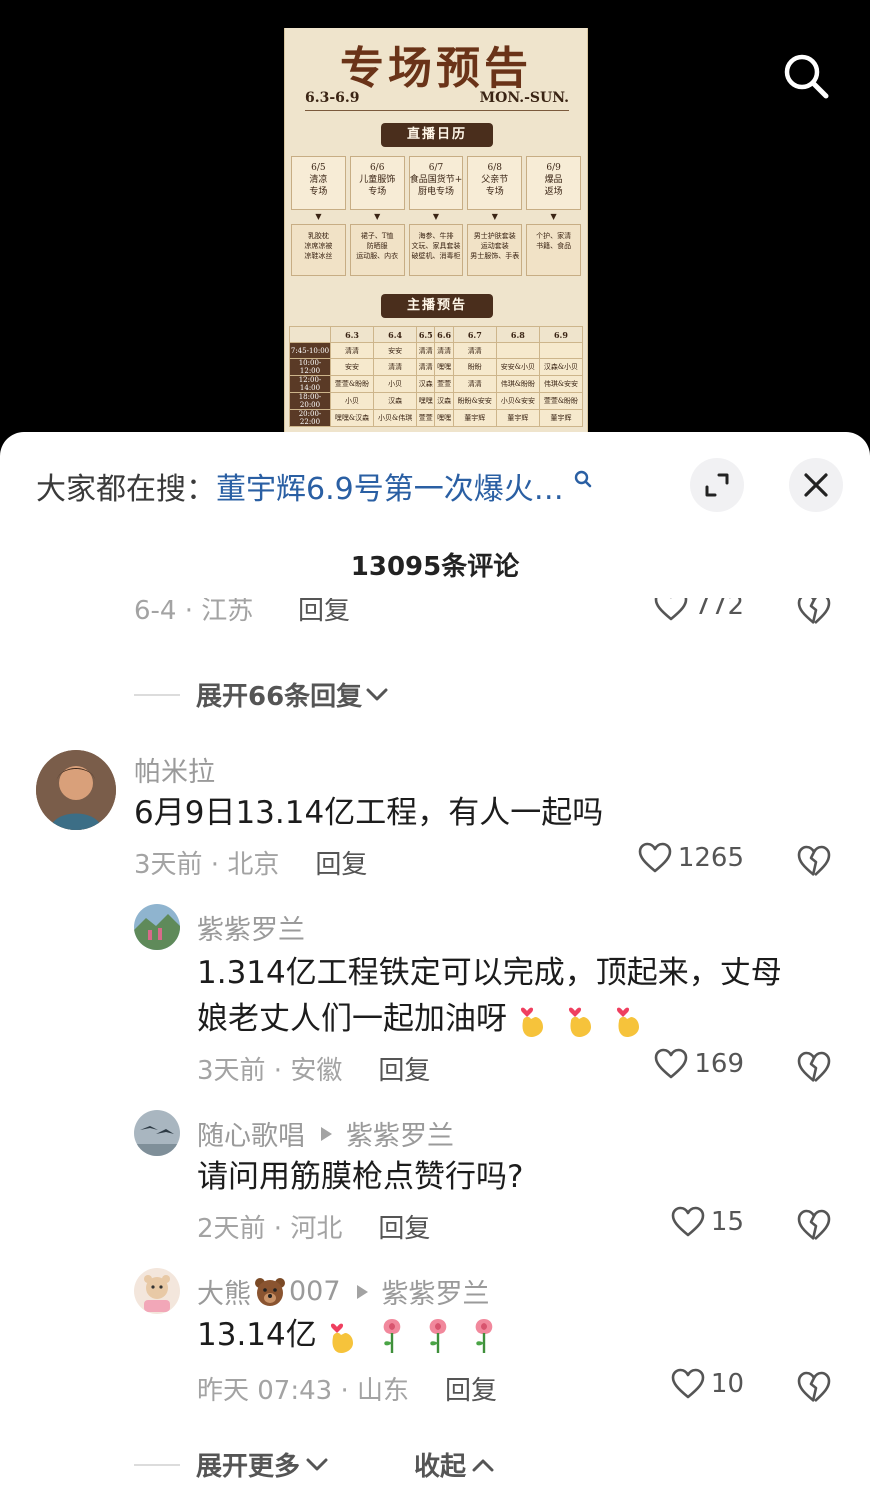 The image size is (870, 1512). I want to click on bear-emoji-icon, so click(270, 1291).